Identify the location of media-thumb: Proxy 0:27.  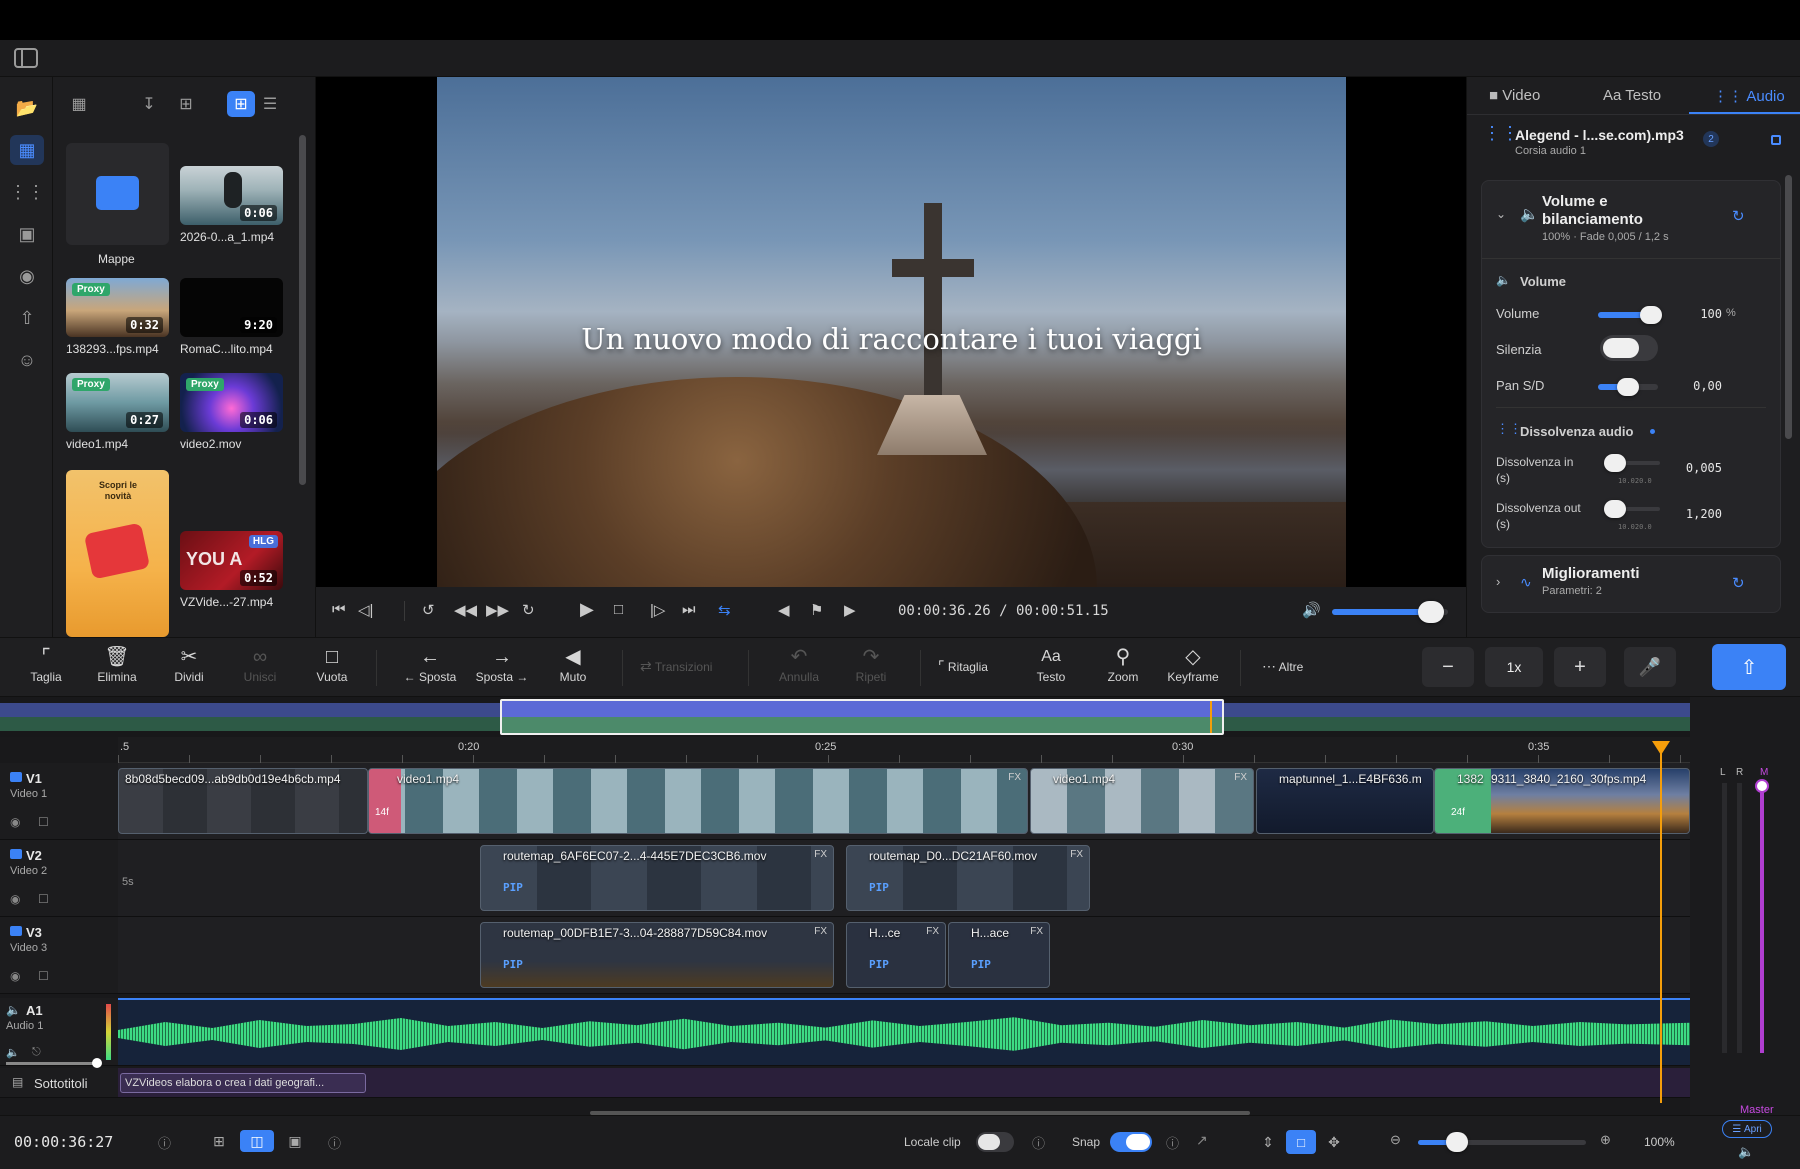
(117, 402).